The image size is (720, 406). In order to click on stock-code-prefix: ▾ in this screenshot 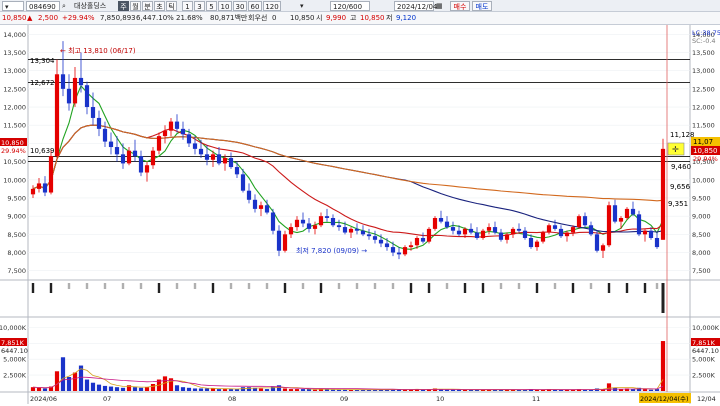, I will do `click(13, 6)`.